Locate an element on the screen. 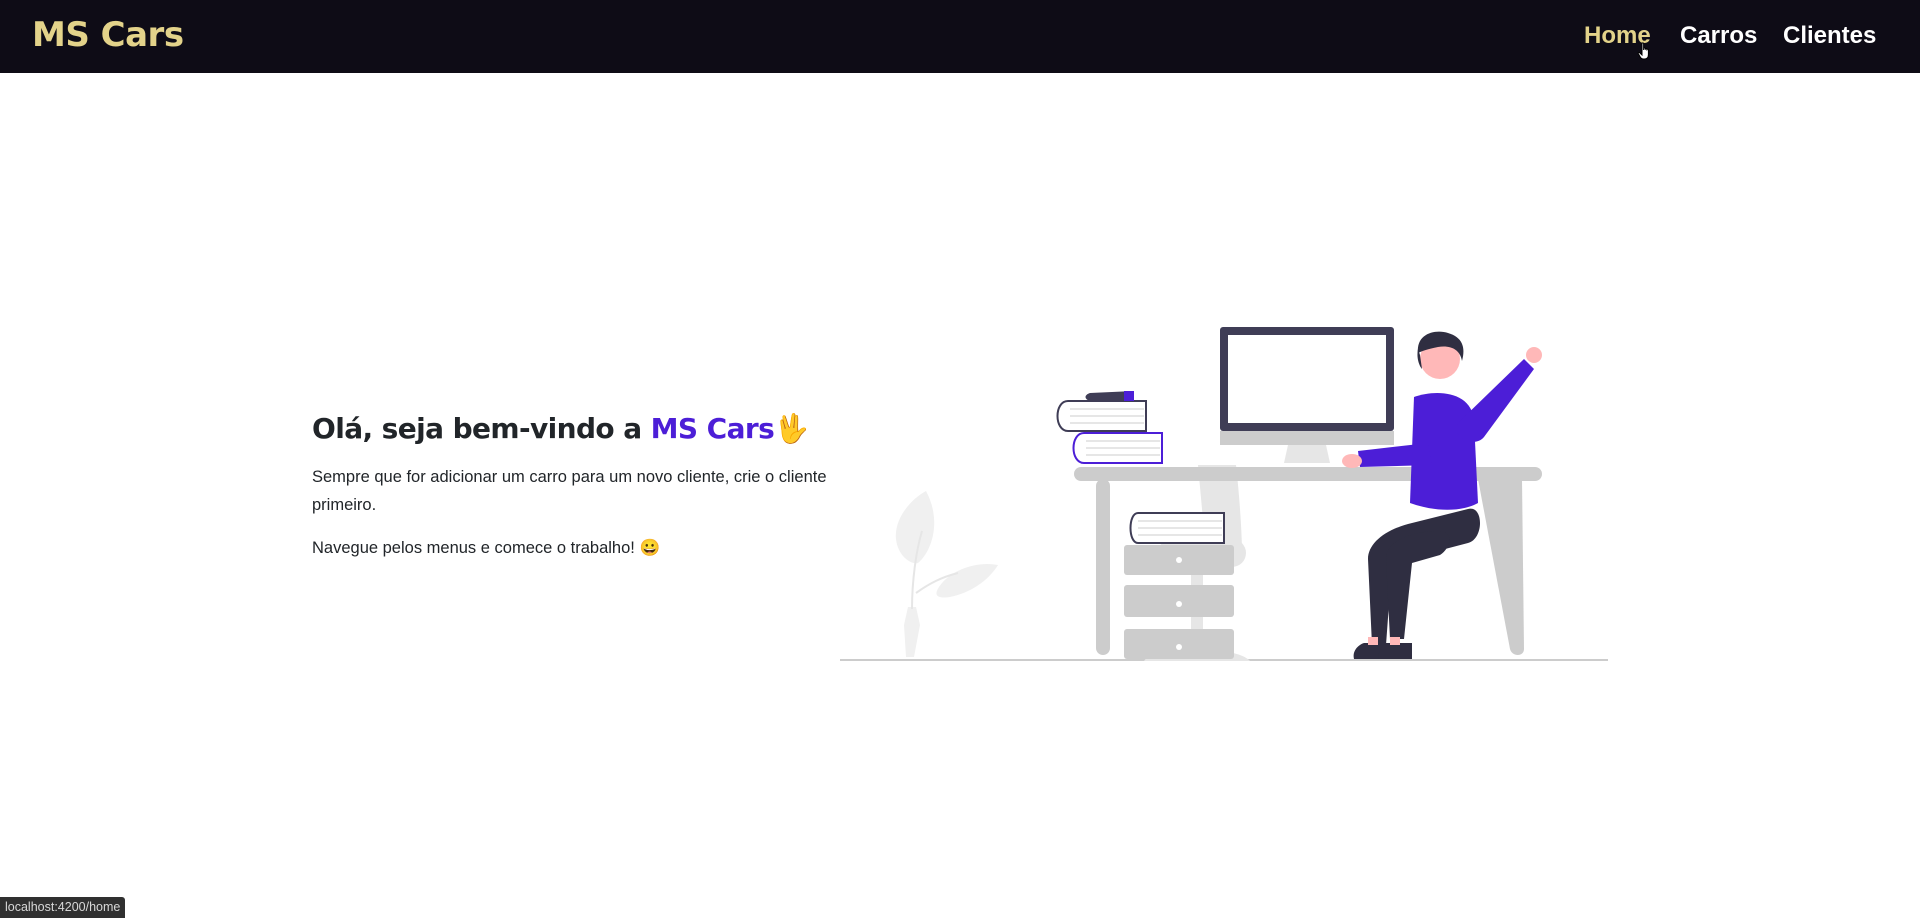 This screenshot has height=918, width=1920. nav-link-carros: Carros is located at coordinates (1718, 36).